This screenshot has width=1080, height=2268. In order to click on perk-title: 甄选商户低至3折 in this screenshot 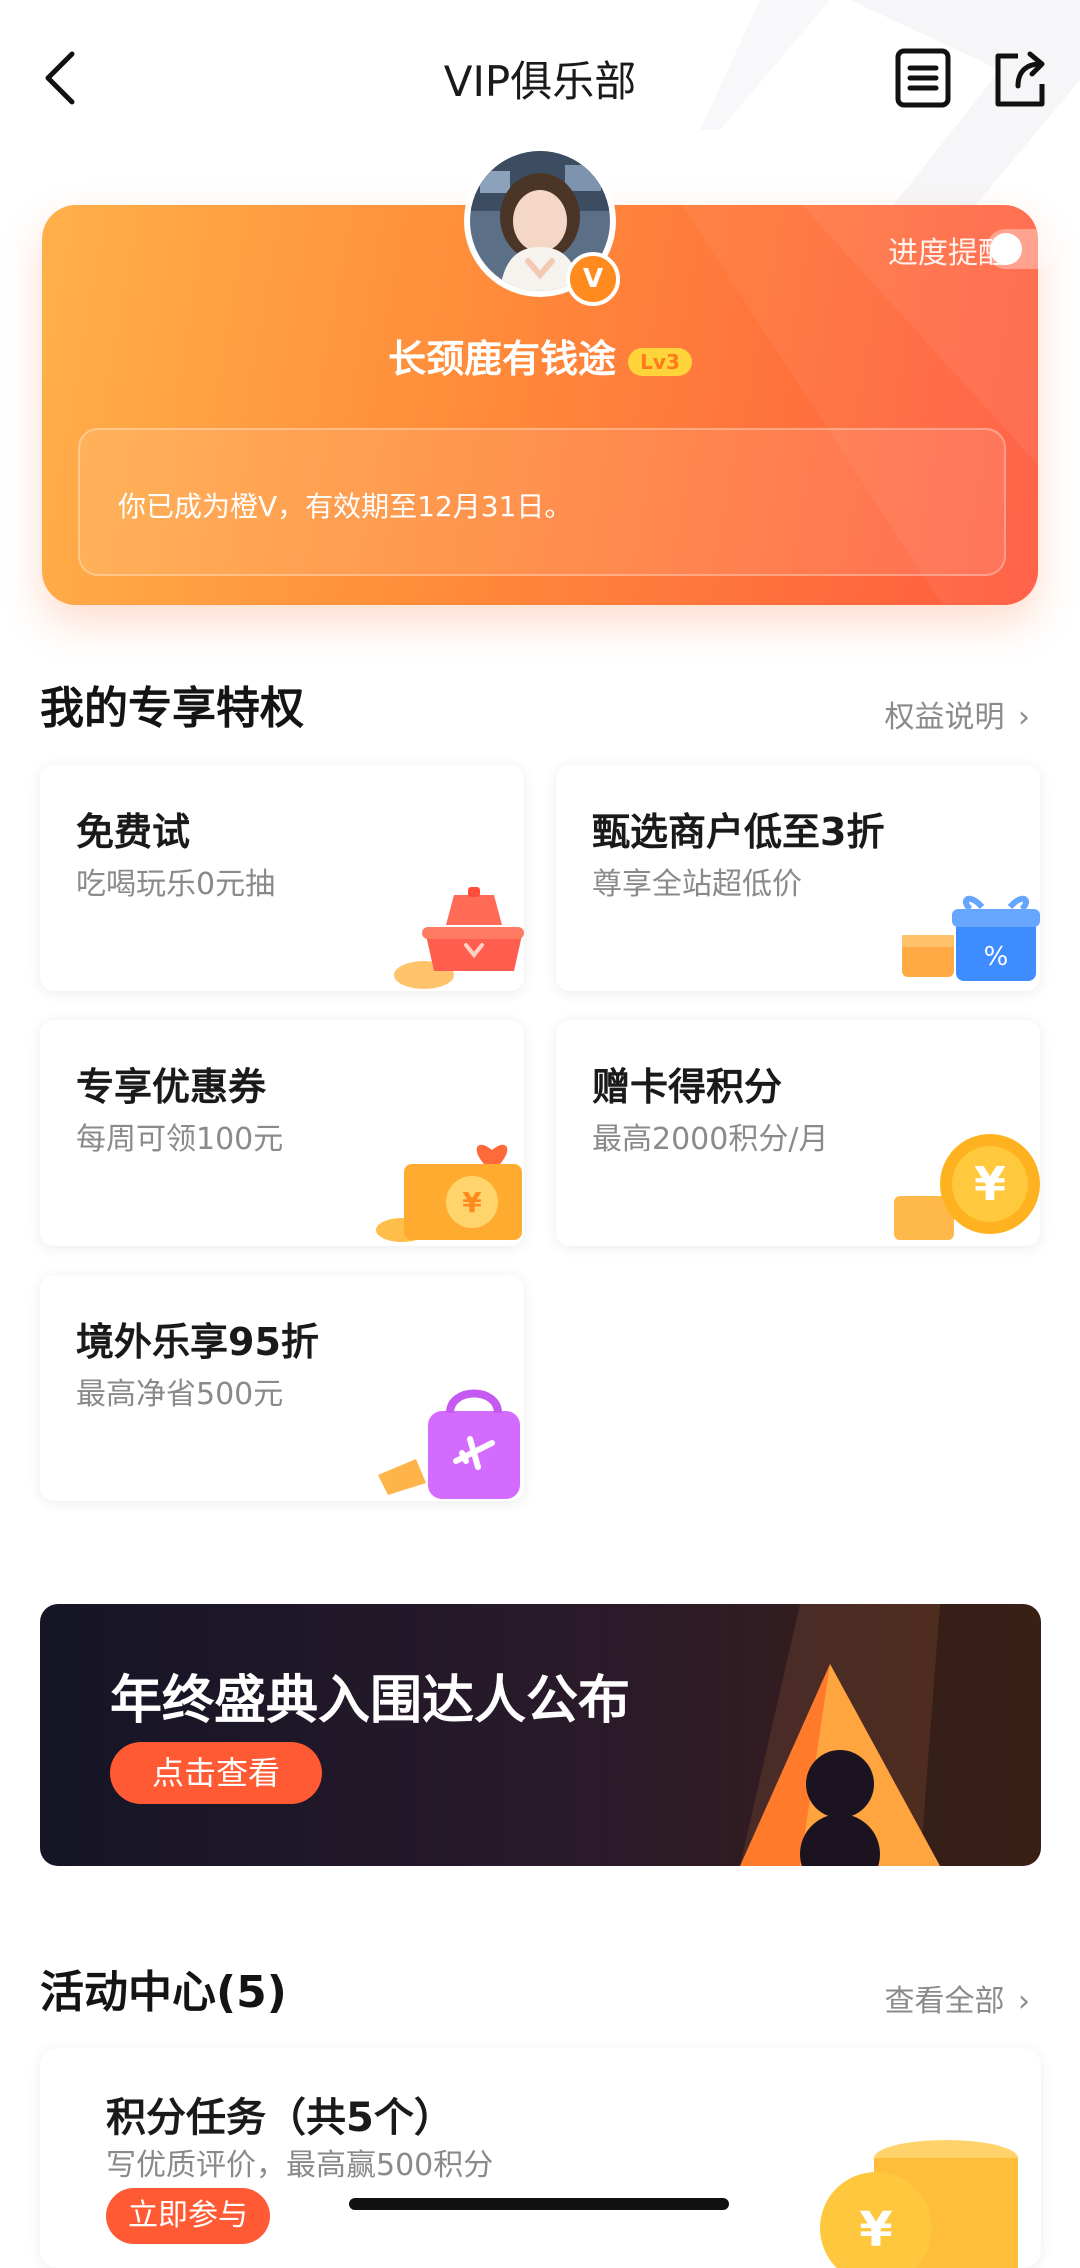, I will do `click(738, 832)`.